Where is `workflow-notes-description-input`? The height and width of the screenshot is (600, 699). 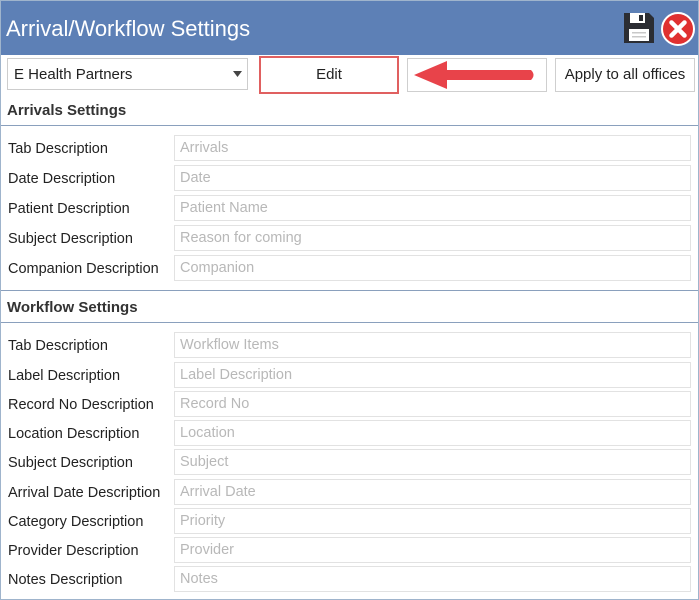
workflow-notes-description-input is located at coordinates (432, 579).